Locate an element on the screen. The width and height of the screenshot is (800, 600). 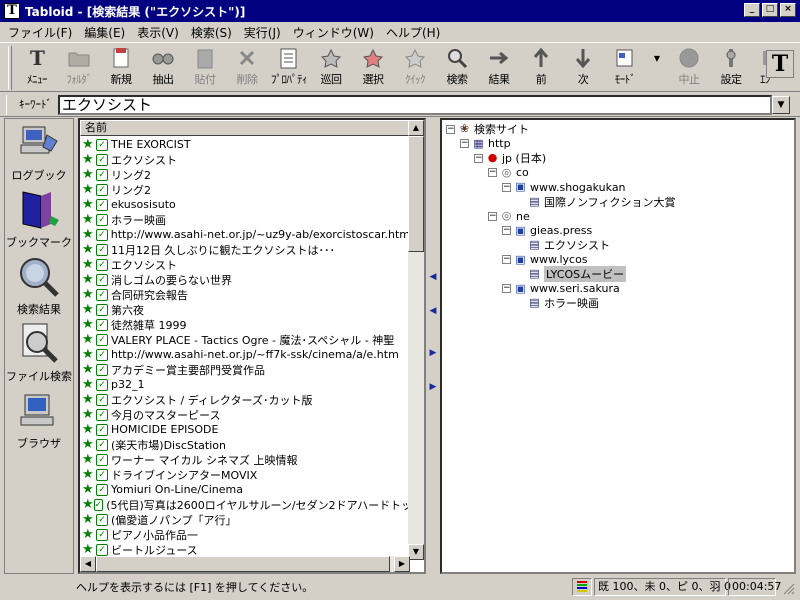
toolbar-next-button: 次 is located at coordinates (583, 66).